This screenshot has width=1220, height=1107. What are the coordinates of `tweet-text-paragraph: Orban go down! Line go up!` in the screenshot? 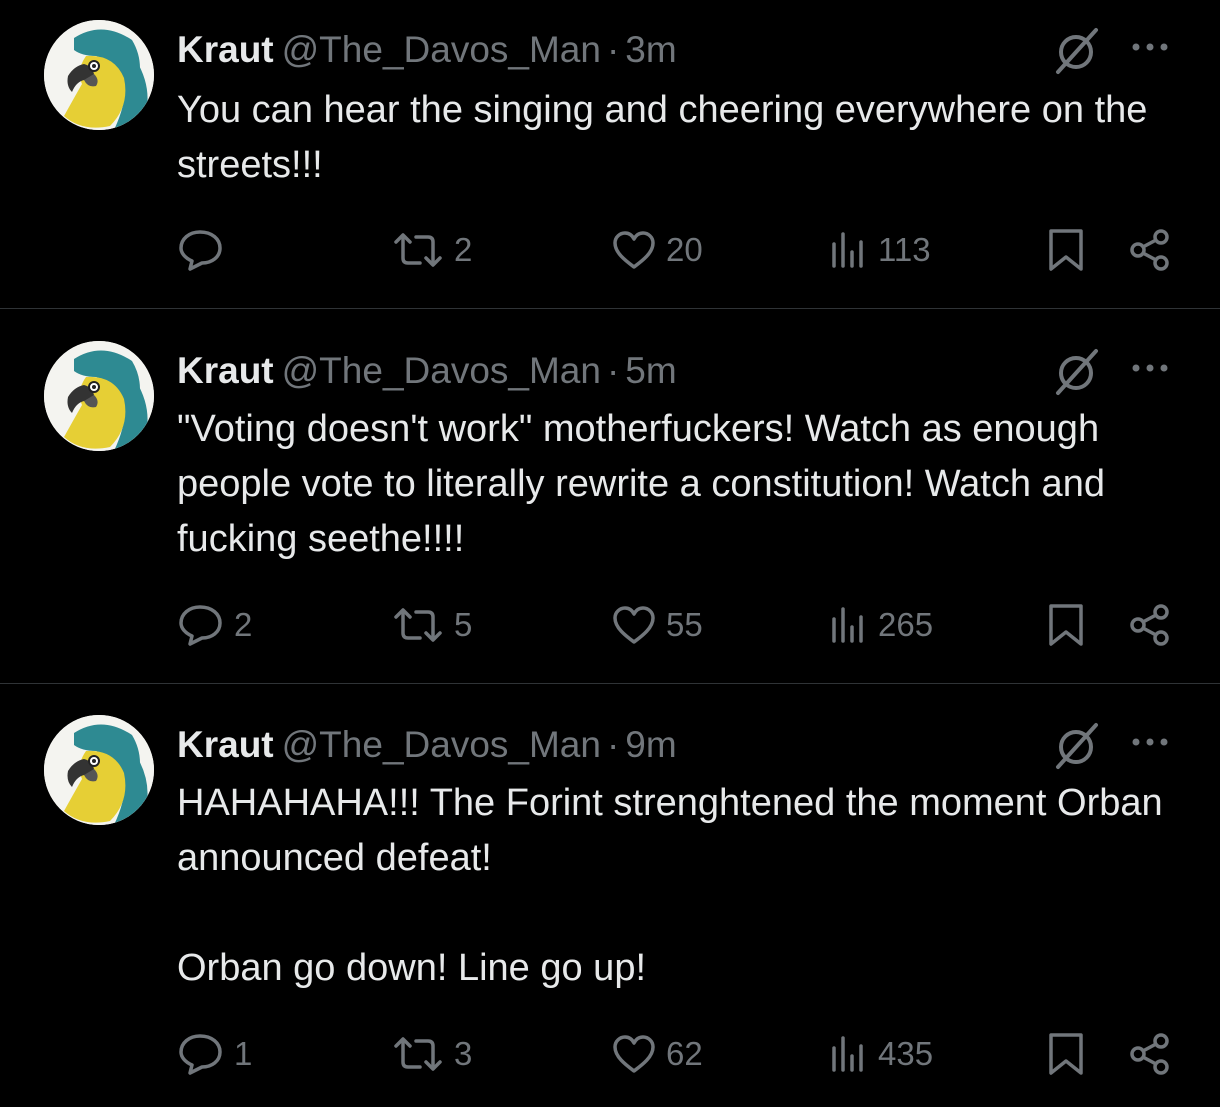 It's located at (412, 968).